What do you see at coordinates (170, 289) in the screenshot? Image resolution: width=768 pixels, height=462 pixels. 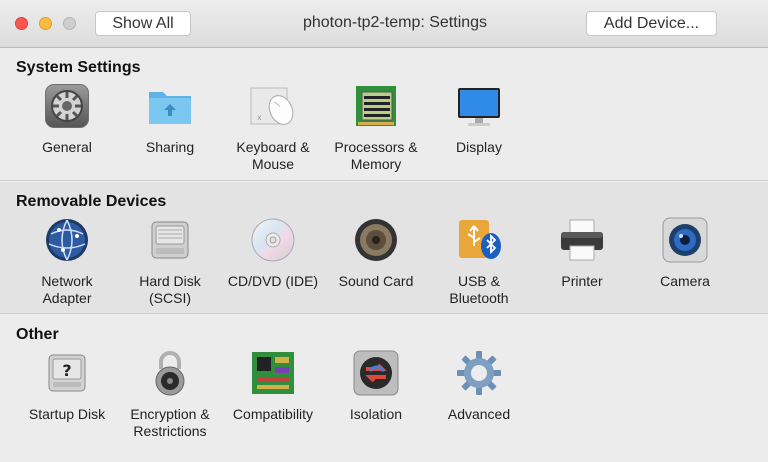 I see `settings-item-label: Hard Disk (SCSI)` at bounding box center [170, 289].